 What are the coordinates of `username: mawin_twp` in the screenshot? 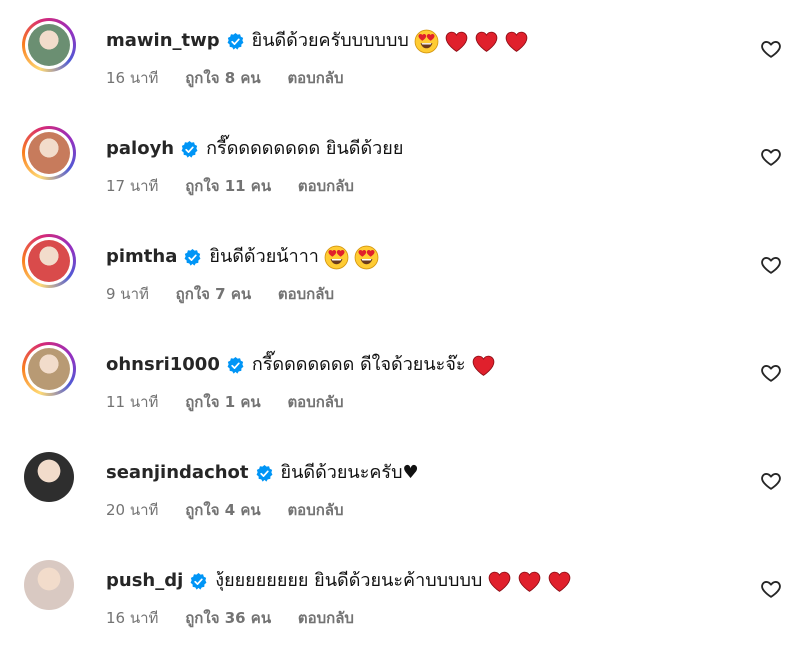 It's located at (163, 41).